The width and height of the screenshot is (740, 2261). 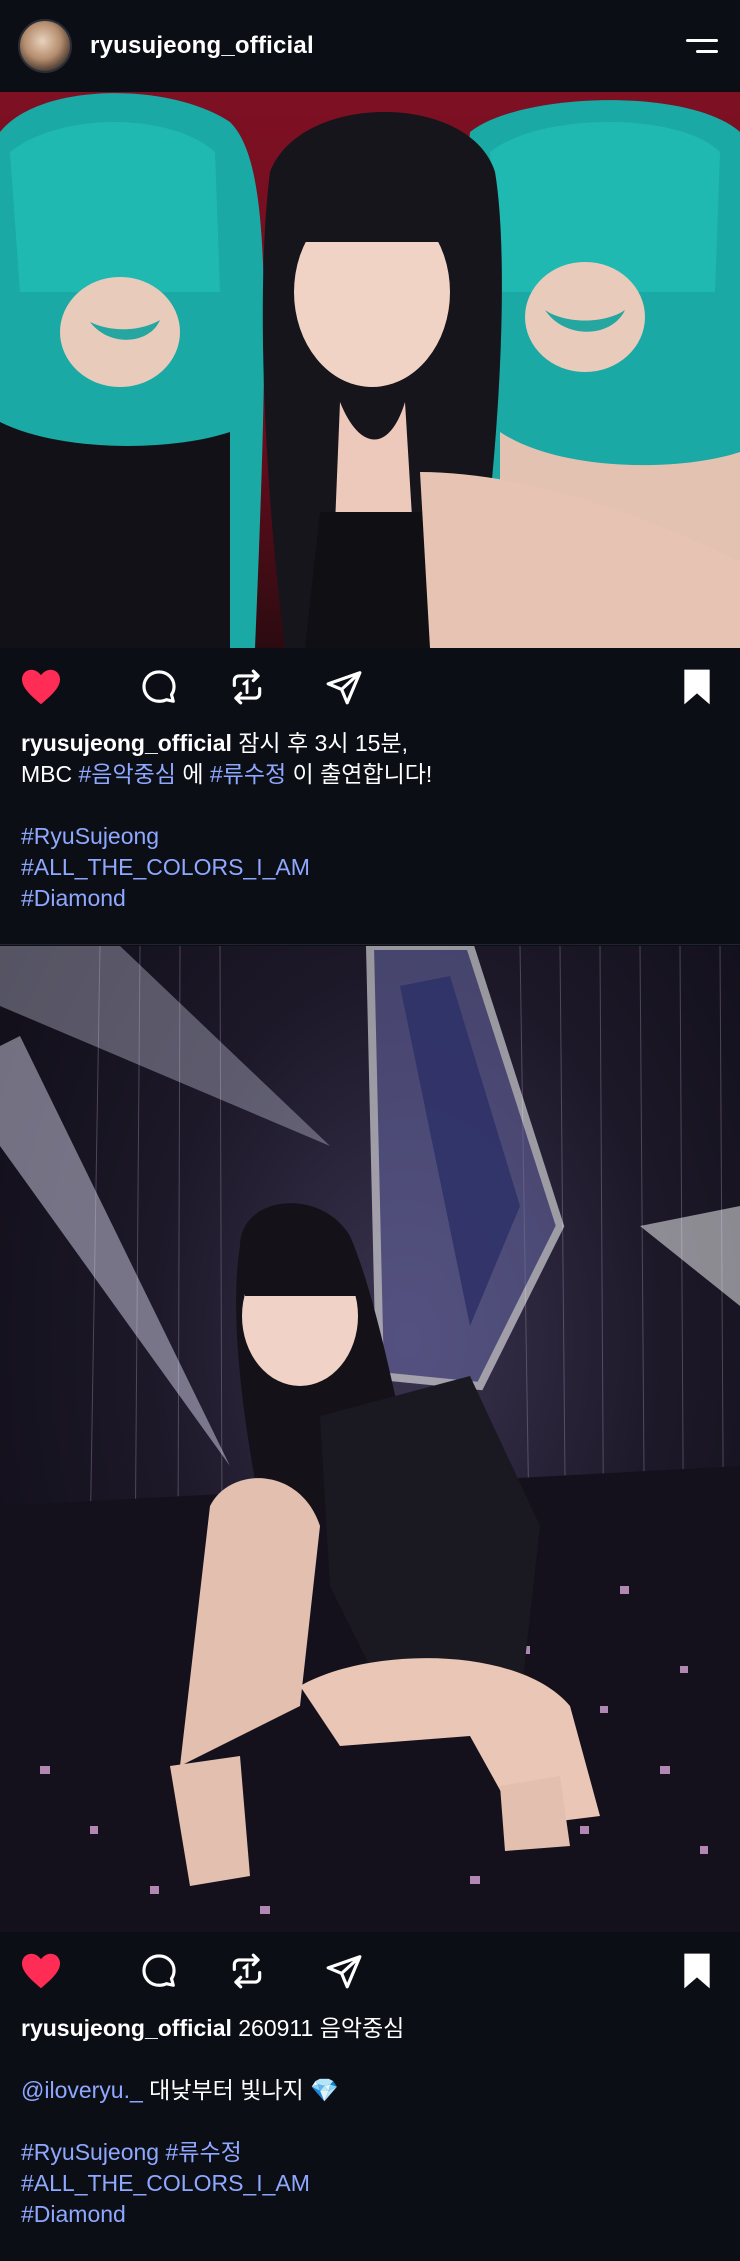 I want to click on caption-line: MBC #음악중심 에 #류수정 이 출연합니다!, so click(x=371, y=774).